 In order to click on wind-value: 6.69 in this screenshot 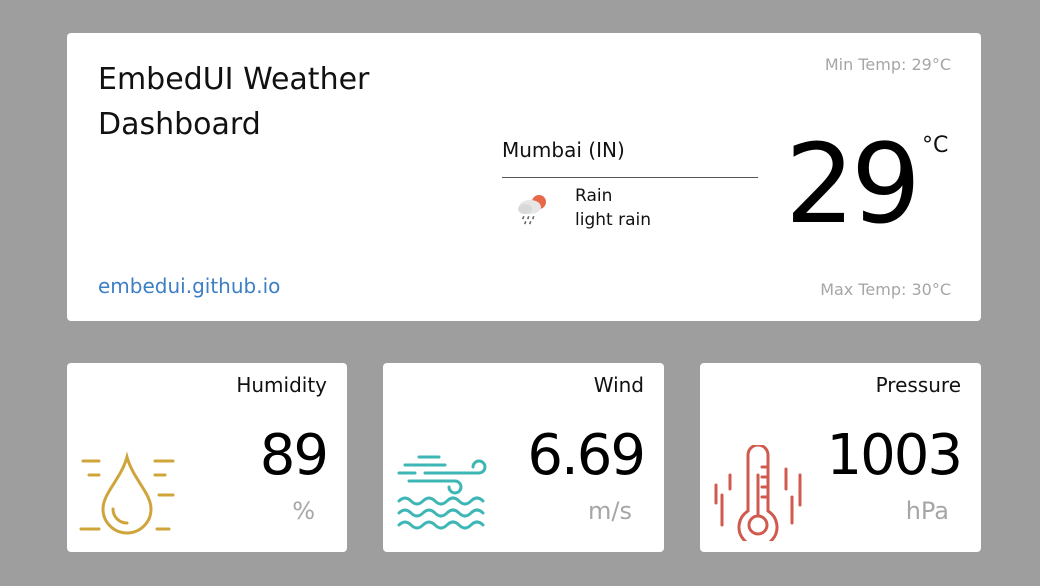, I will do `click(586, 455)`.